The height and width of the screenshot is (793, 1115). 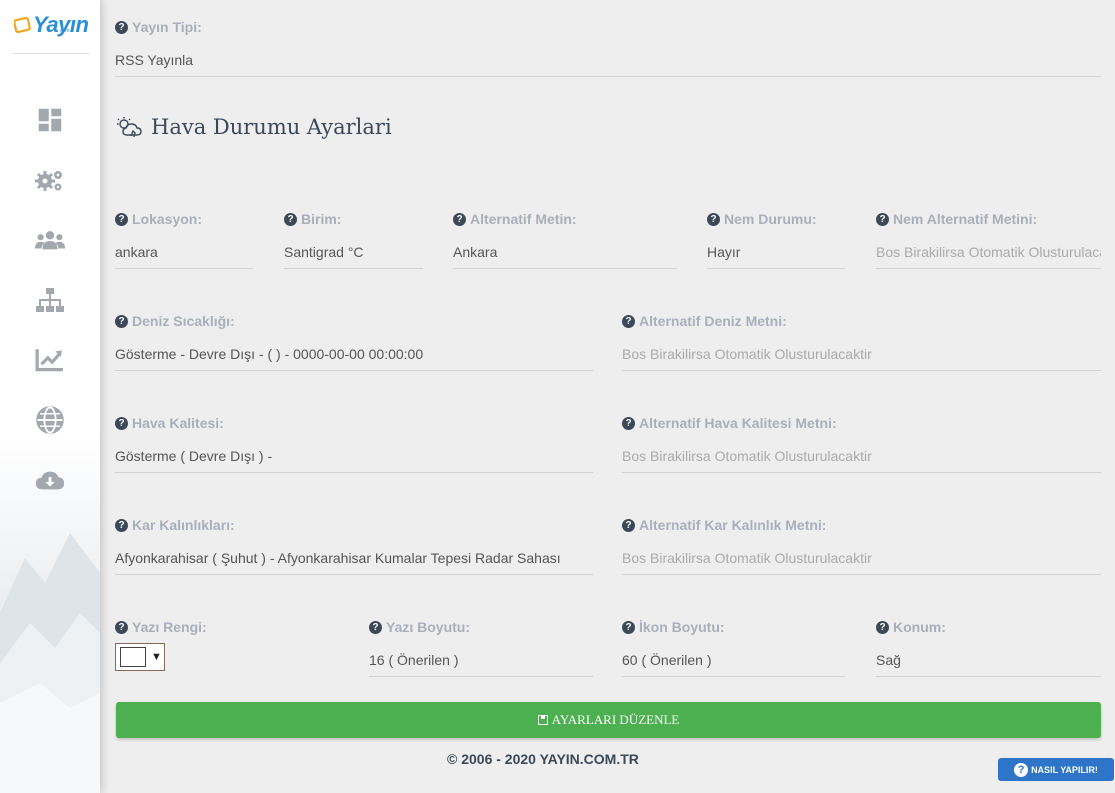 What do you see at coordinates (481, 660) in the screenshot?
I see `font-size-select: 16 ( Önerilen )` at bounding box center [481, 660].